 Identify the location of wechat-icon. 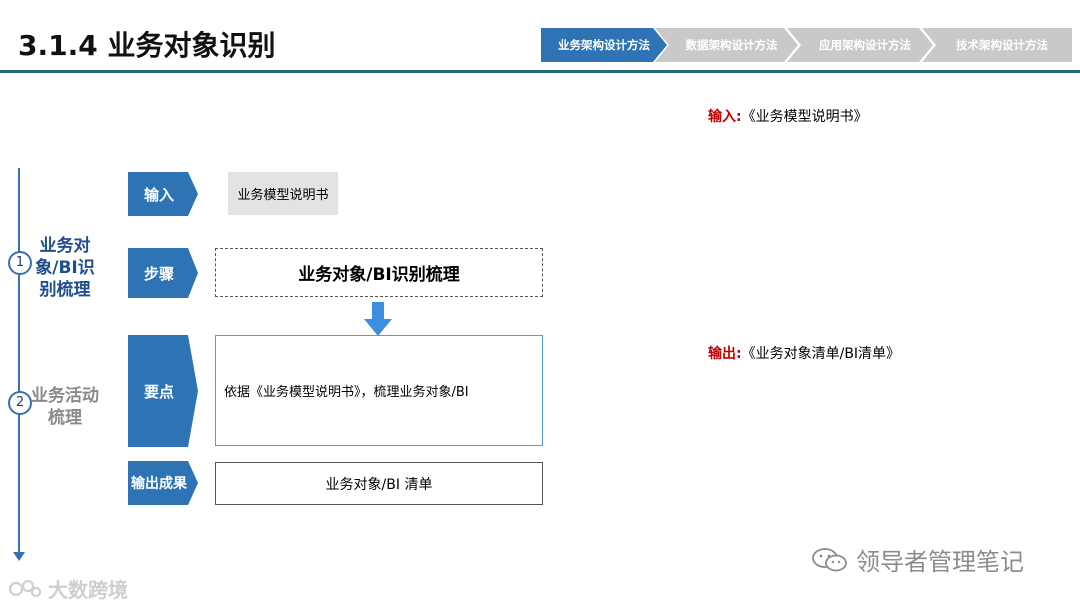
(829, 559).